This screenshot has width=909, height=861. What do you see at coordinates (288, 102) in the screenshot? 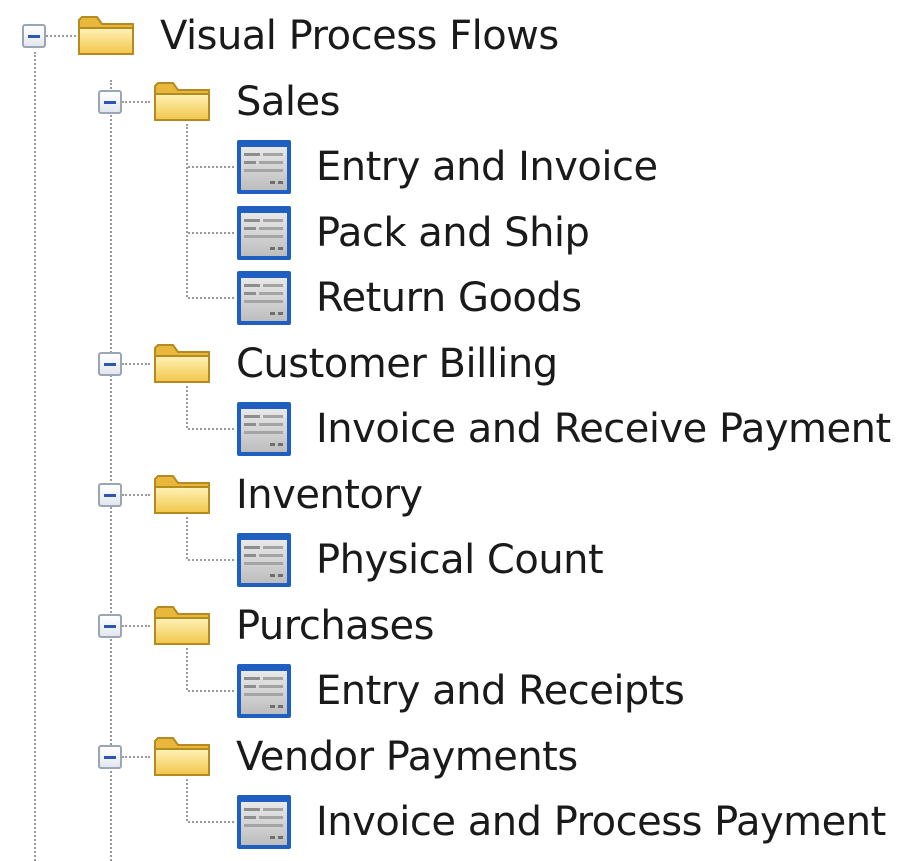
I see `folder-label: Sales` at bounding box center [288, 102].